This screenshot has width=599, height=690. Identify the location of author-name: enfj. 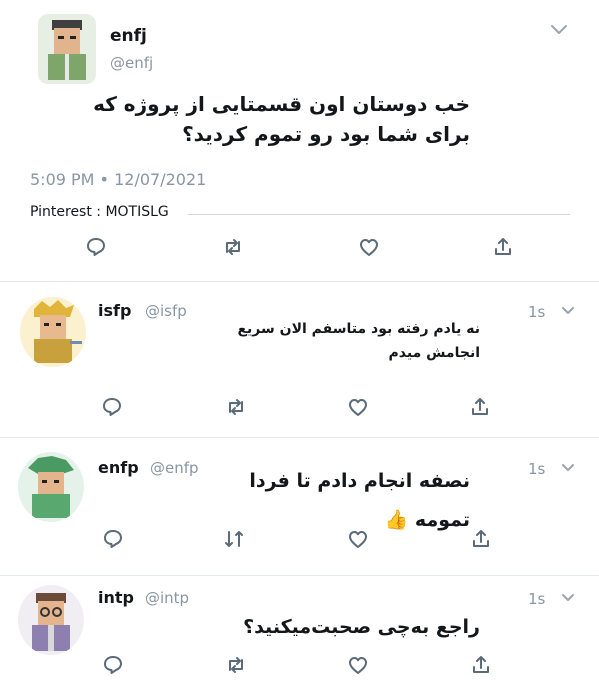
(128, 36).